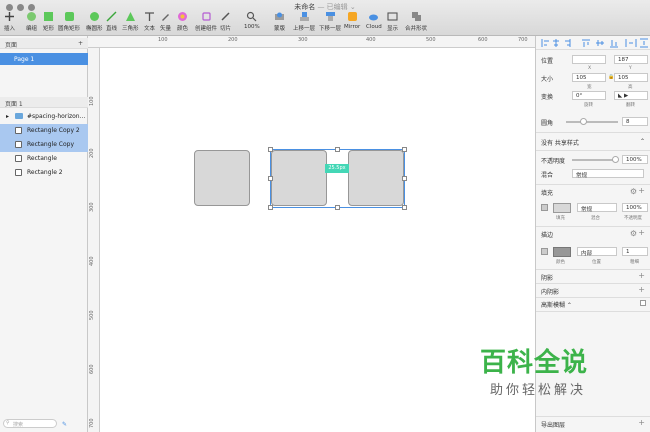 The width and height of the screenshot is (650, 432). Describe the element at coordinates (416, 16) in the screenshot. I see `union-icon` at that location.